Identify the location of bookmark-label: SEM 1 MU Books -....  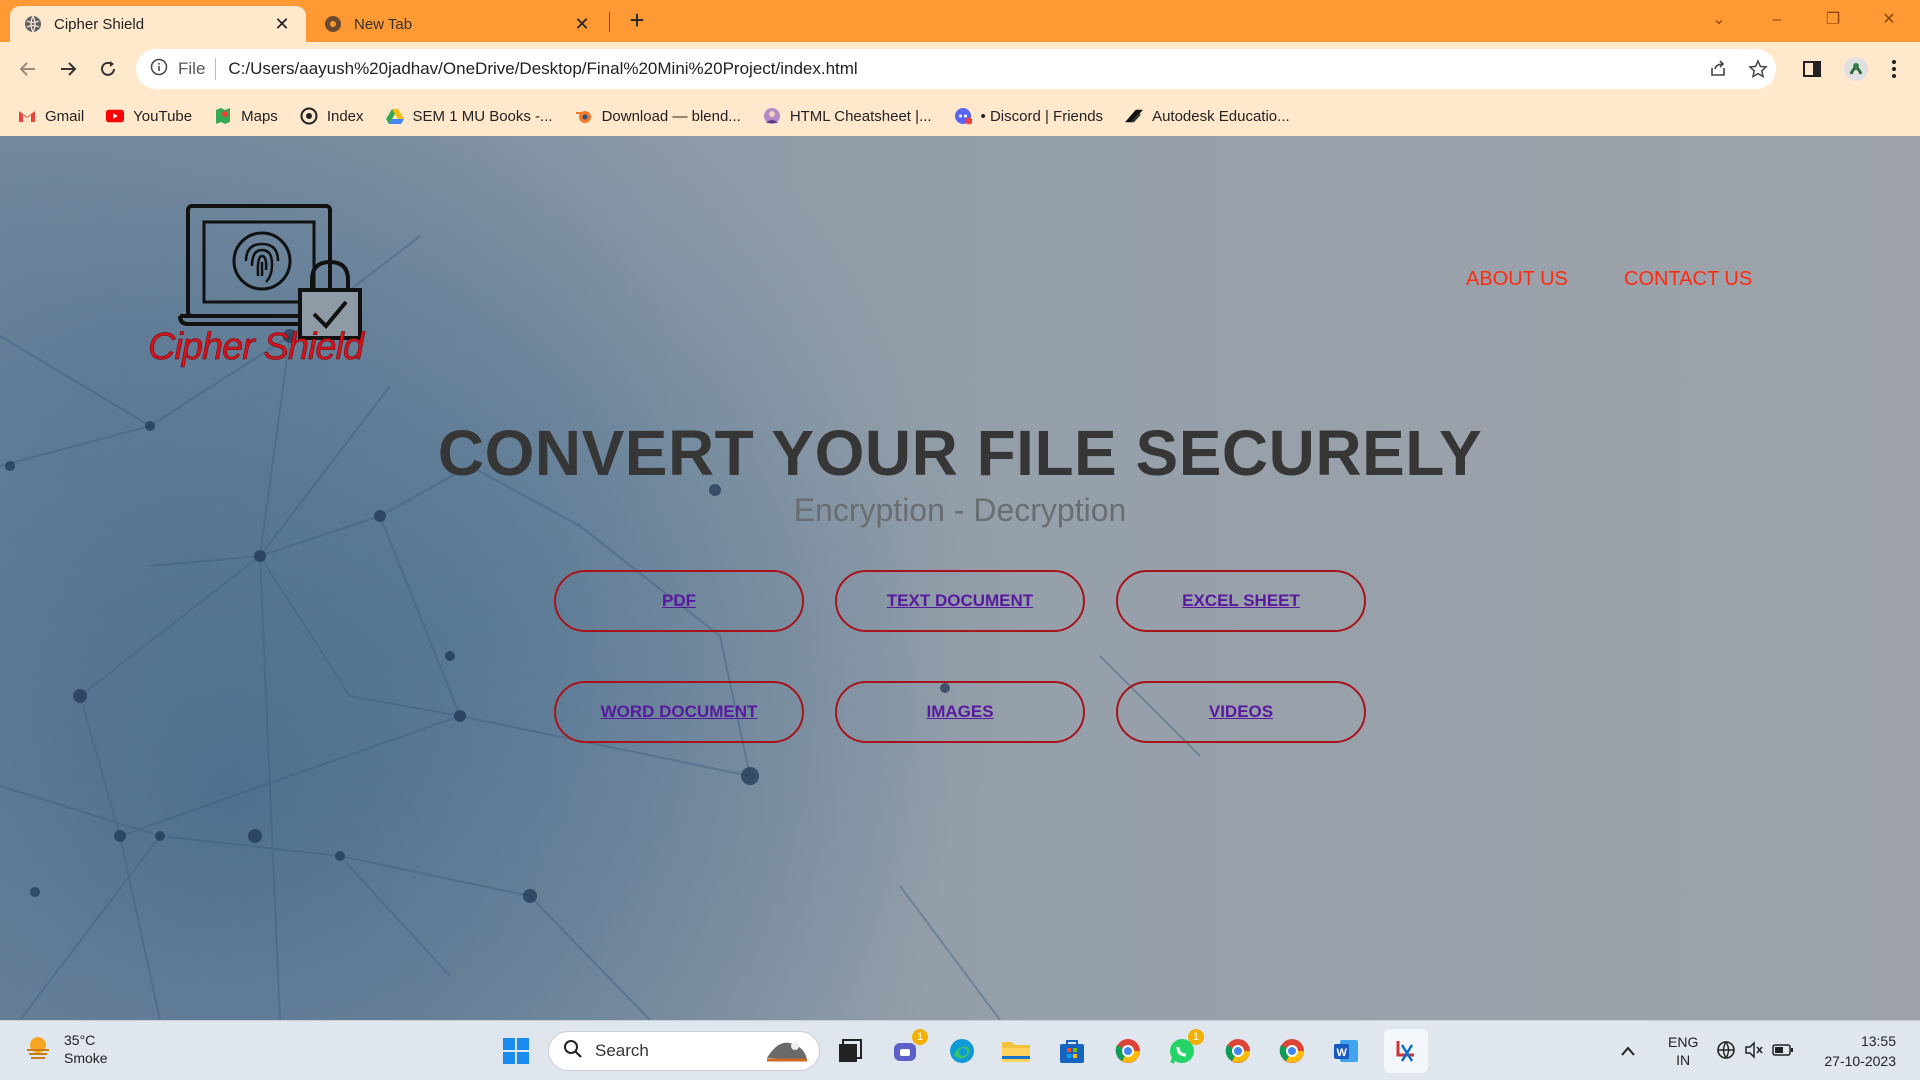
(482, 116).